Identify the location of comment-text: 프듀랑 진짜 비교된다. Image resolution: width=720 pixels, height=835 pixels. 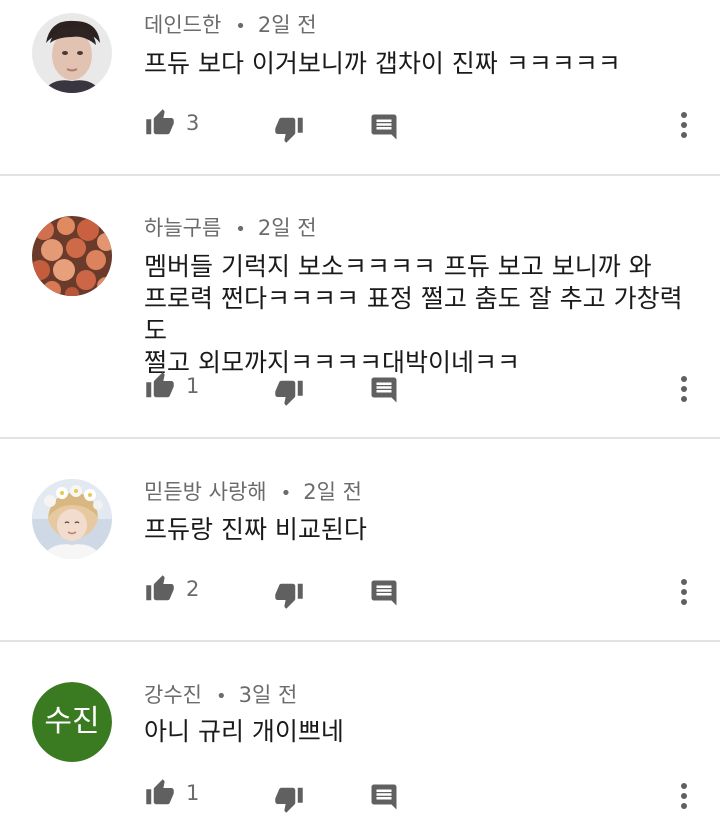
(255, 529).